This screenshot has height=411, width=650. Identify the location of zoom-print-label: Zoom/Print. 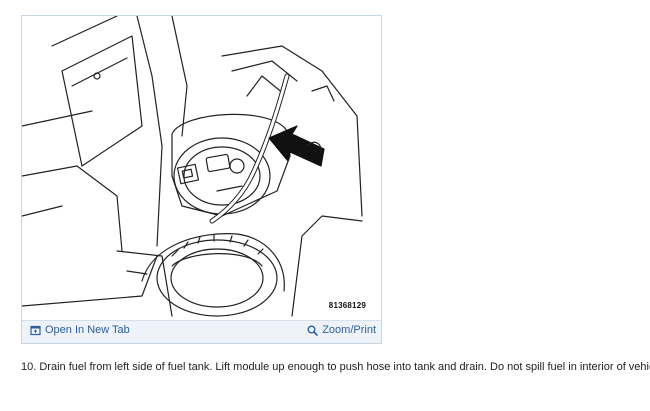
(349, 330).